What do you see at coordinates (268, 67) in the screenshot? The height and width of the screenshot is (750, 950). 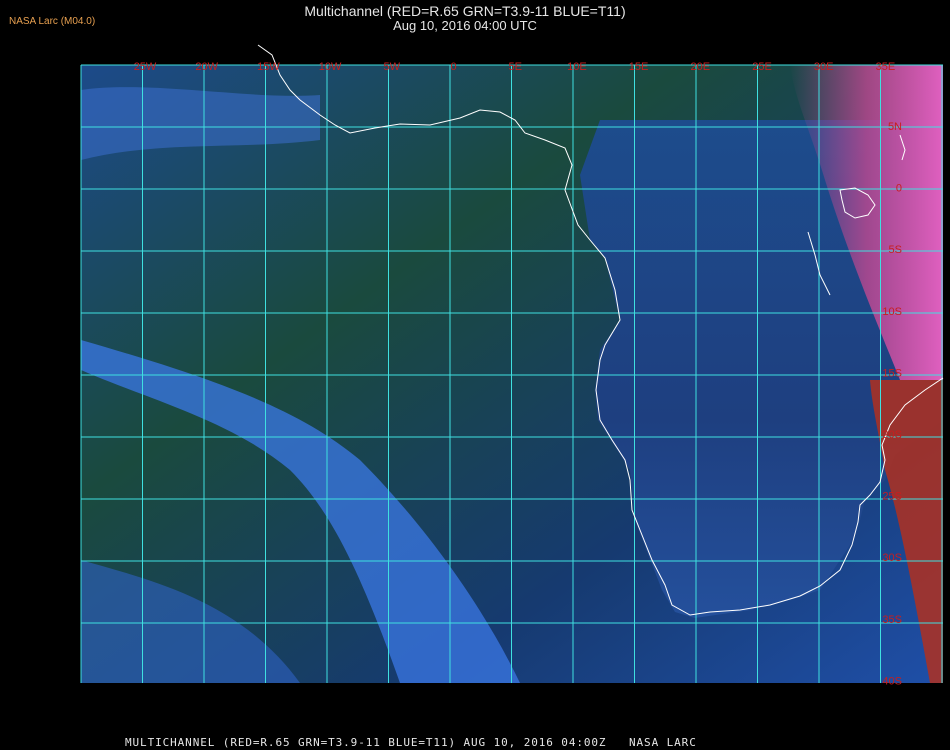 I see `longitude-label: 15W` at bounding box center [268, 67].